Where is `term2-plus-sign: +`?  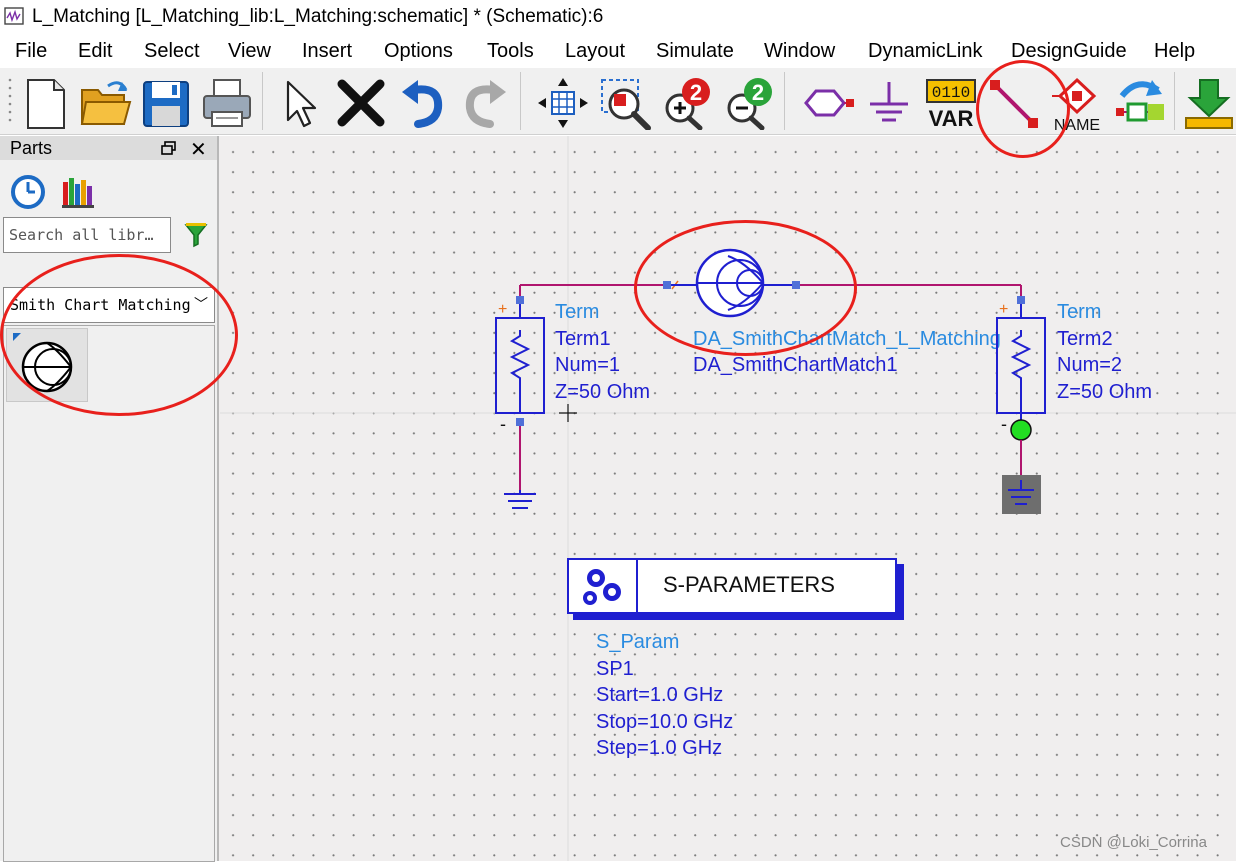 term2-plus-sign: + is located at coordinates (1003, 309).